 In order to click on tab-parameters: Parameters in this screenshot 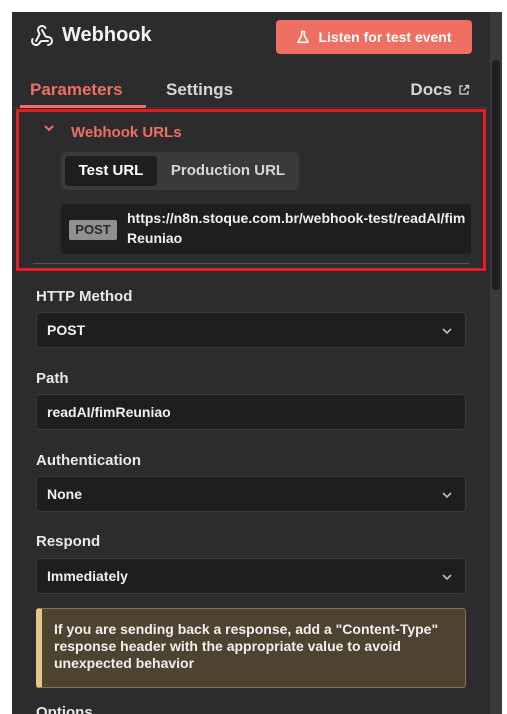, I will do `click(76, 90)`.